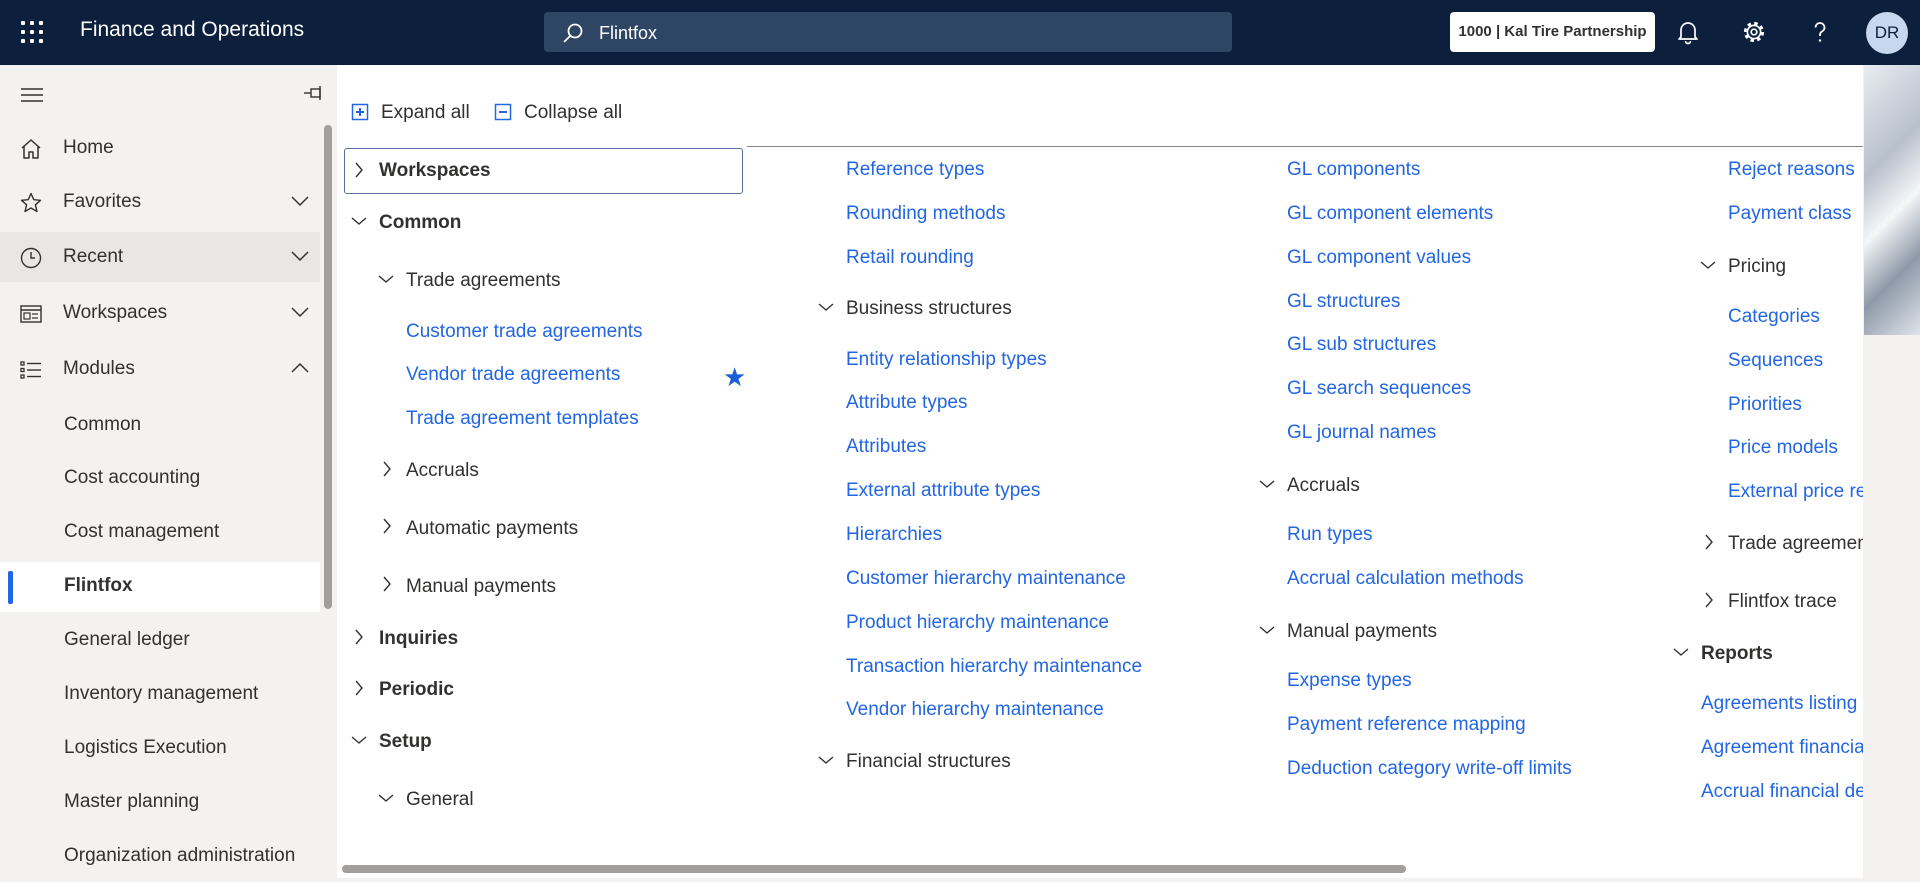 Image resolution: width=1920 pixels, height=882 pixels. What do you see at coordinates (32, 95) in the screenshot?
I see `collapse-nav-icon` at bounding box center [32, 95].